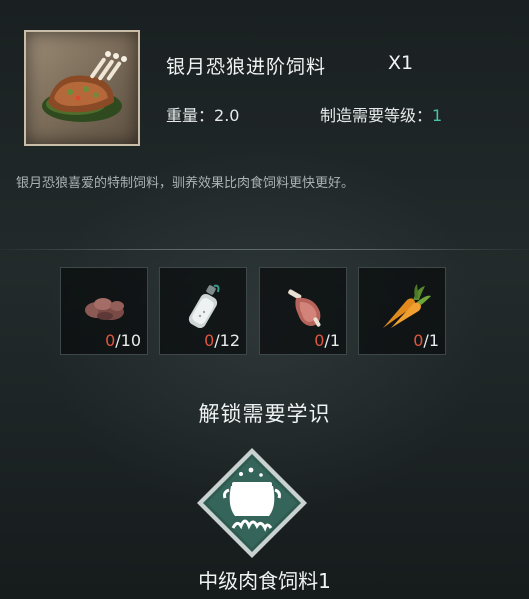 The height and width of the screenshot is (599, 529). Describe the element at coordinates (204, 306) in the screenshot. I see `salt-bottle-icon` at that location.